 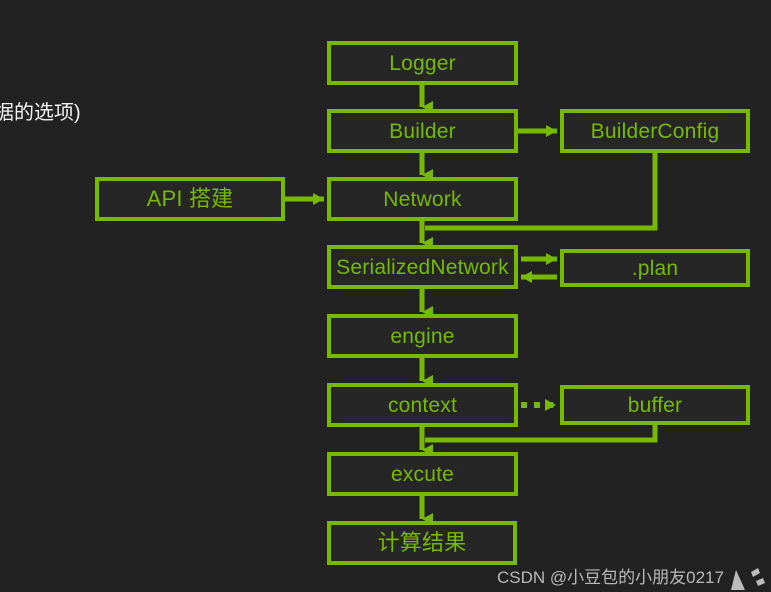 I want to click on side-note-text: 据的选项), so click(x=40, y=113).